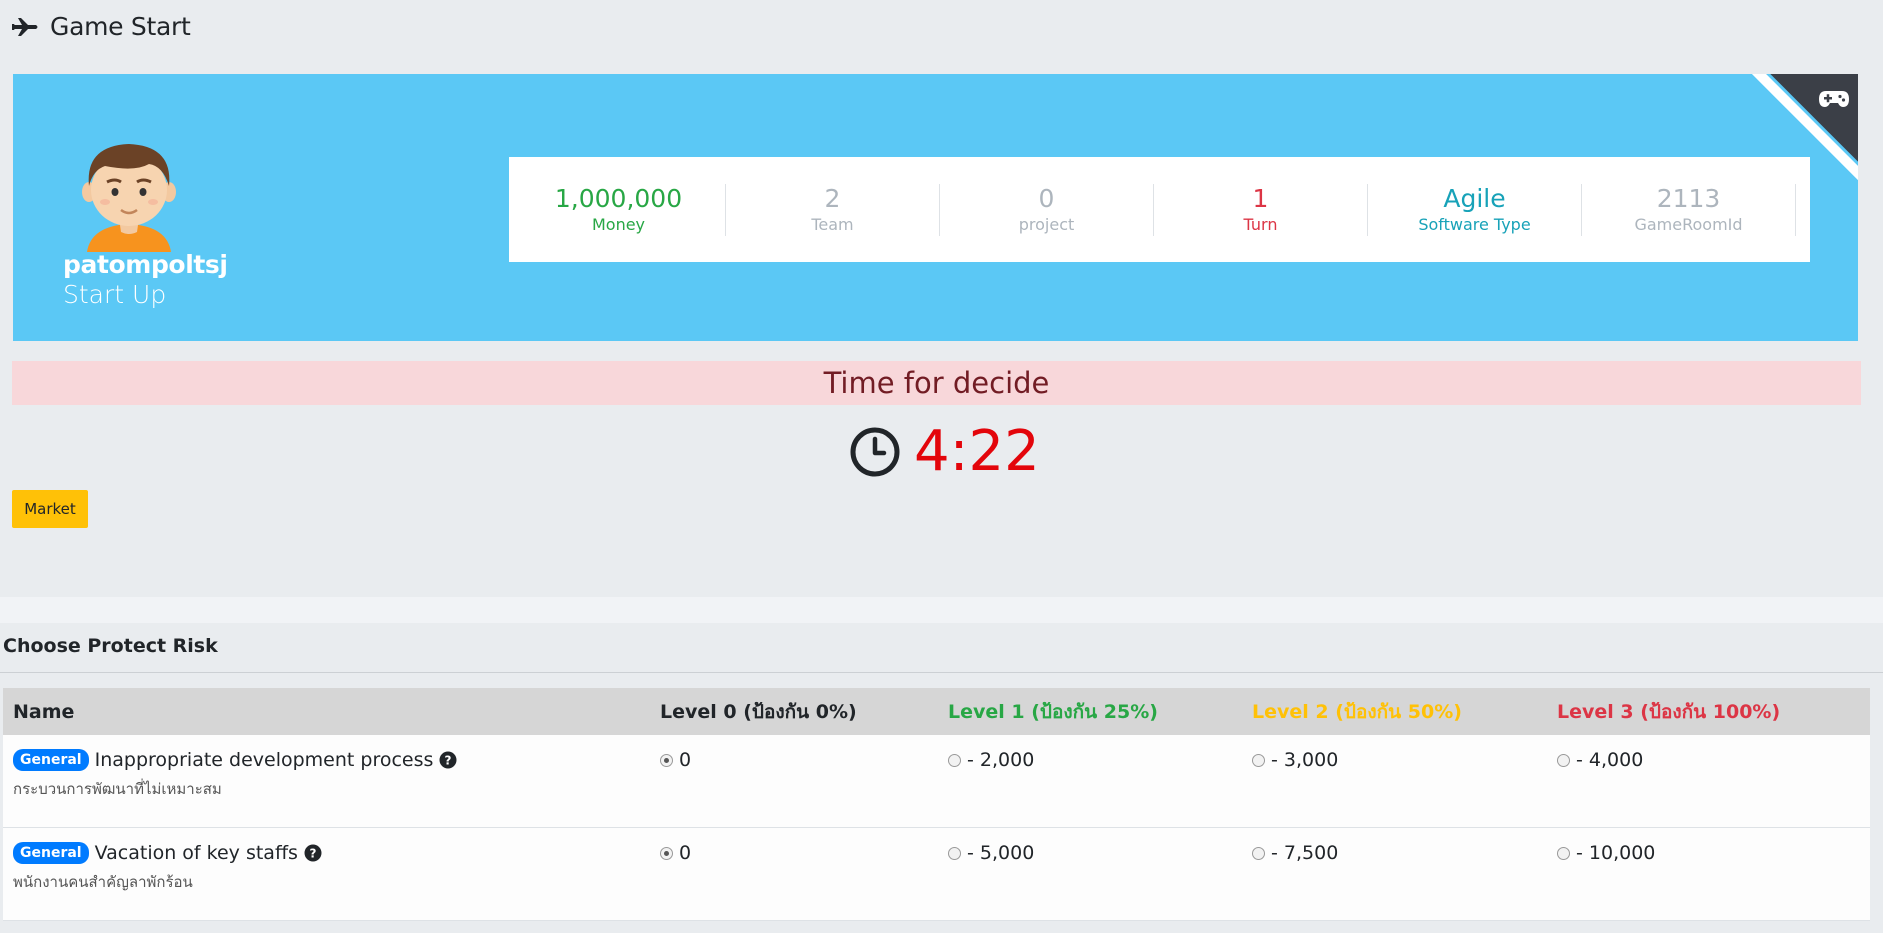 Image resolution: width=1883 pixels, height=933 pixels. Describe the element at coordinates (1001, 760) in the screenshot. I see `option-value: - 2,000` at that location.